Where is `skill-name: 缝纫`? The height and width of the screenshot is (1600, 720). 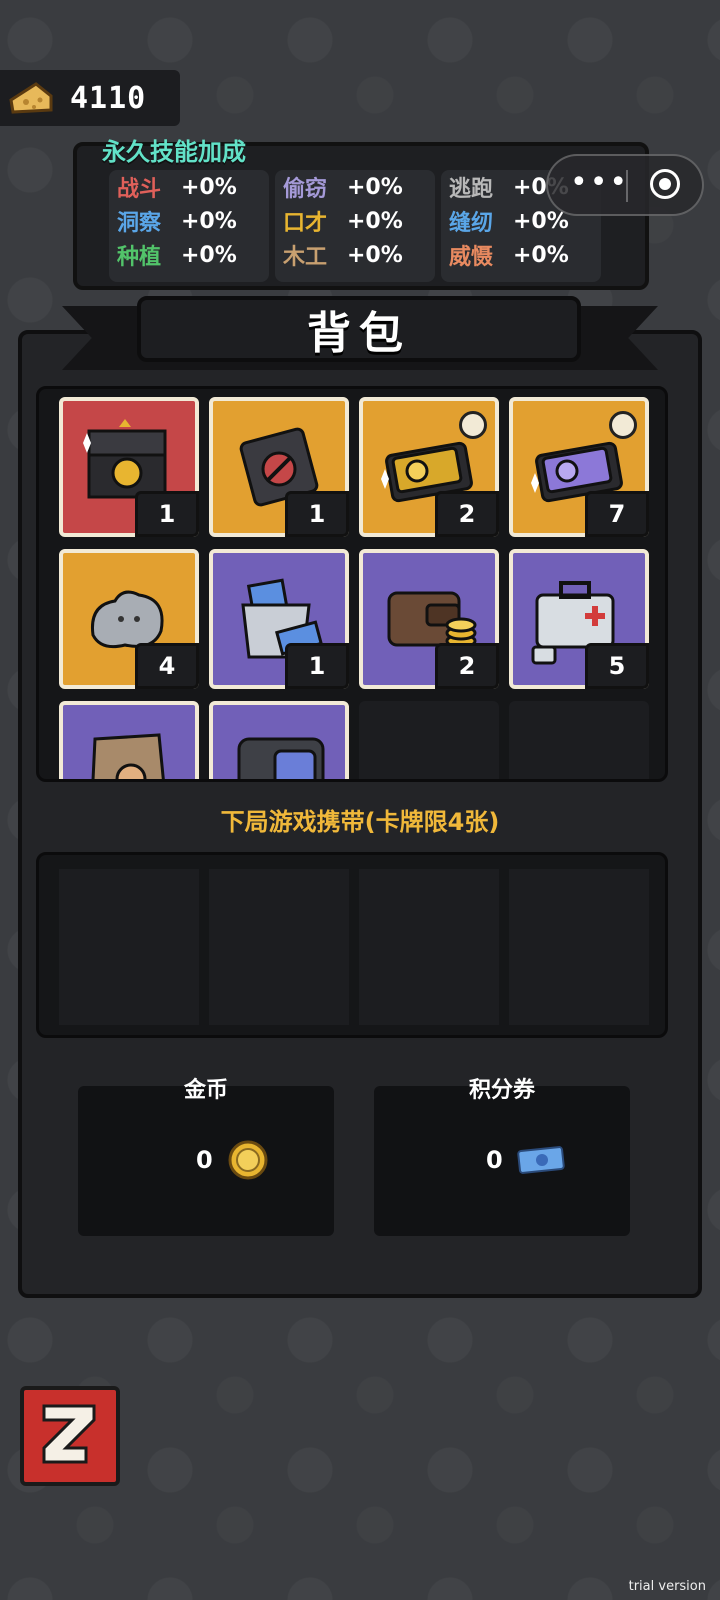
skill-name: 缝纫 is located at coordinates (471, 223).